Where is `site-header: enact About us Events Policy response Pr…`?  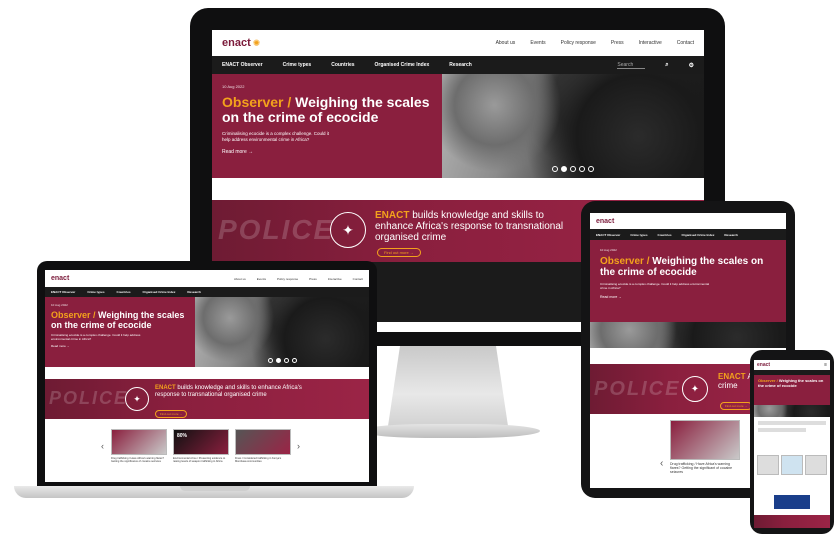
site-header: enact About us Events Policy response Pr… is located at coordinates (207, 278).